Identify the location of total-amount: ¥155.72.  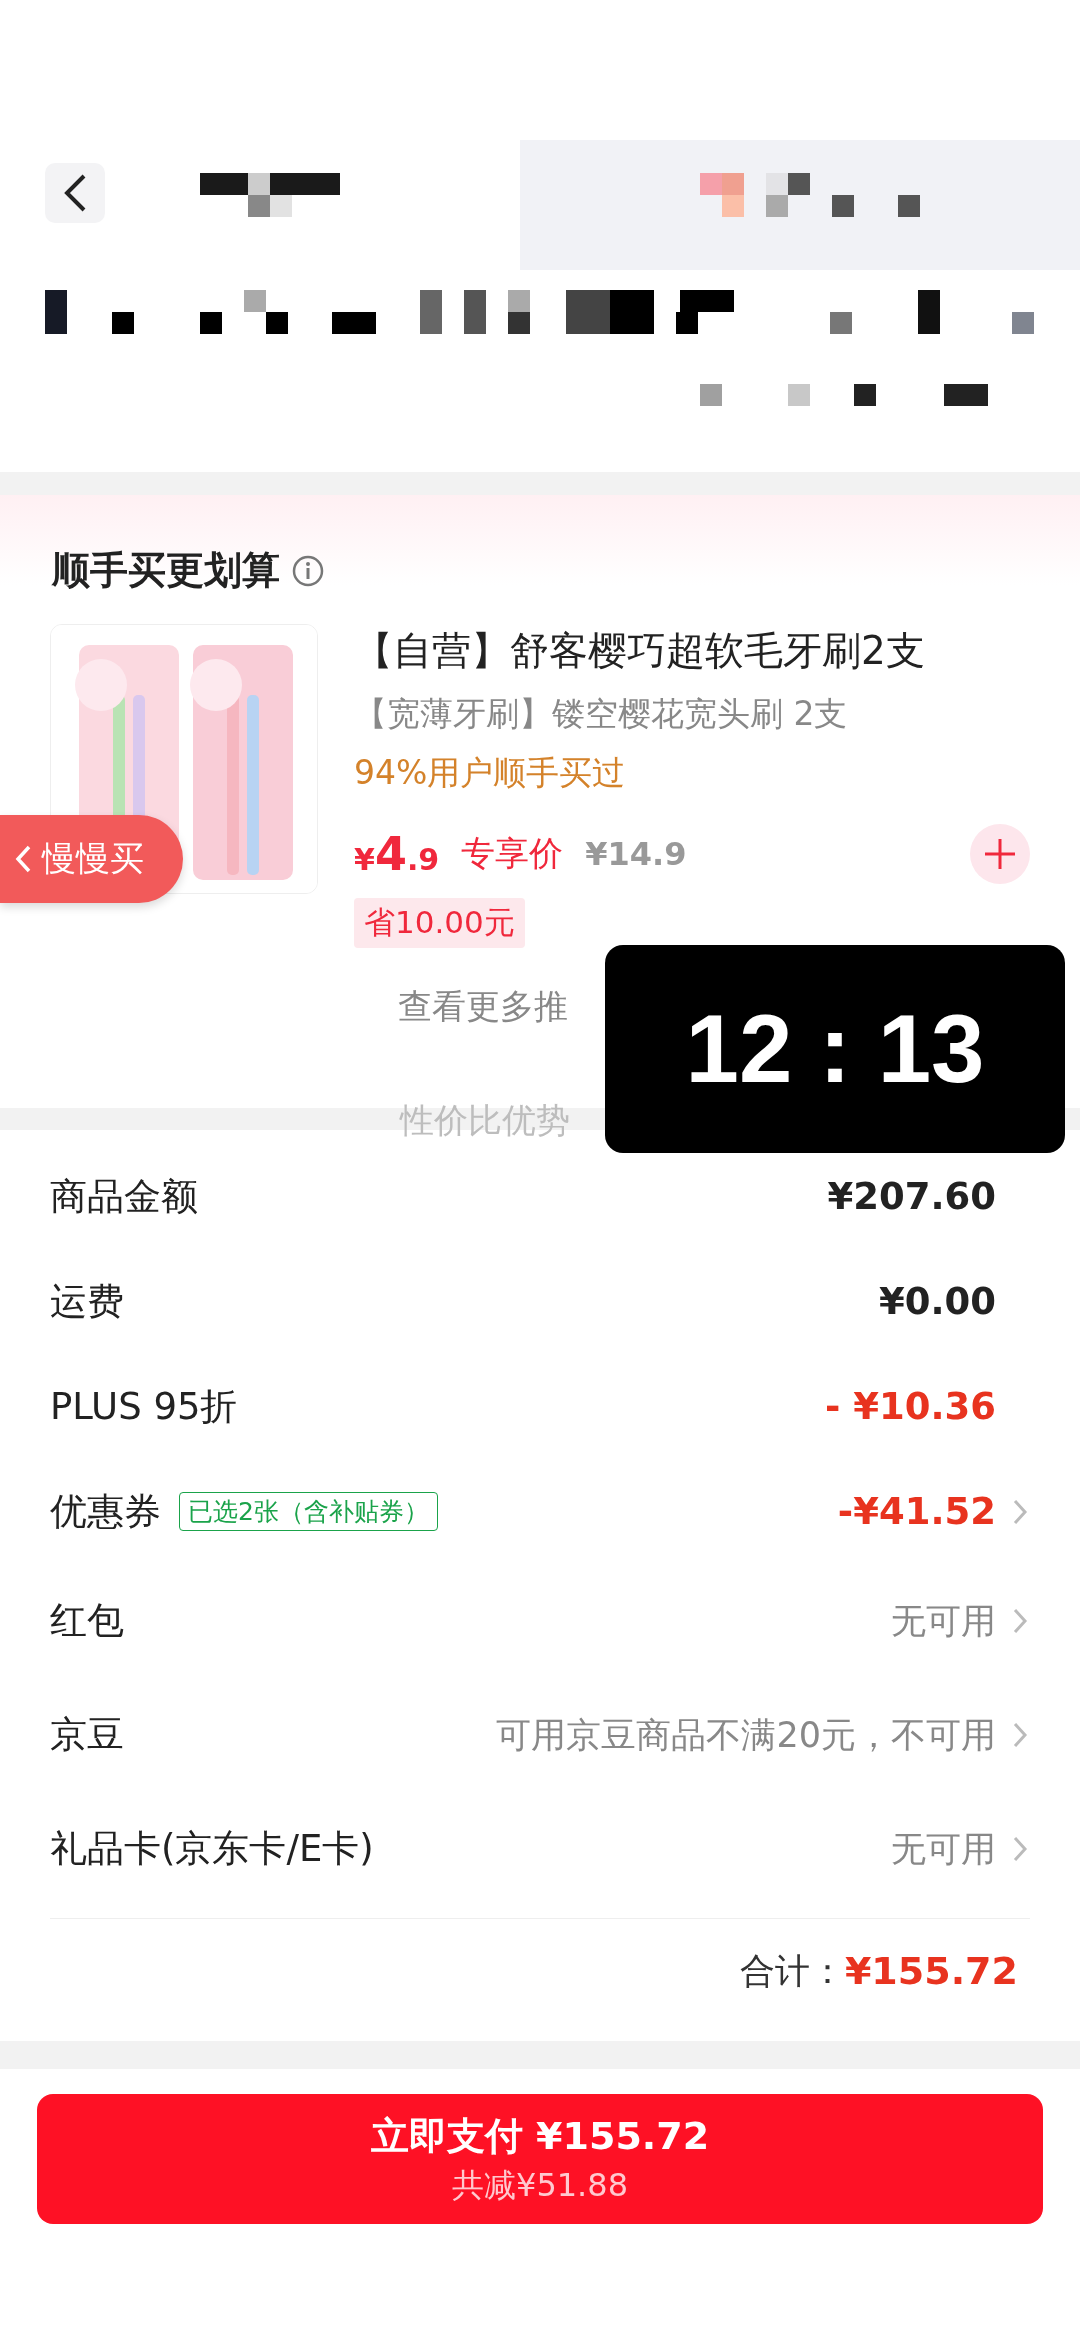
(931, 1971).